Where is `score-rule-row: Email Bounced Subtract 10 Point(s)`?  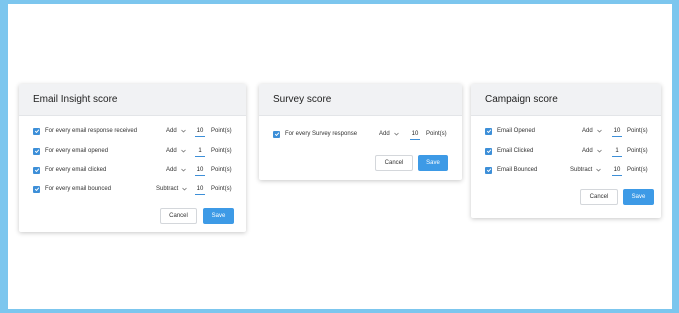
score-rule-row: Email Bounced Subtract 10 Point(s) is located at coordinates (566, 170).